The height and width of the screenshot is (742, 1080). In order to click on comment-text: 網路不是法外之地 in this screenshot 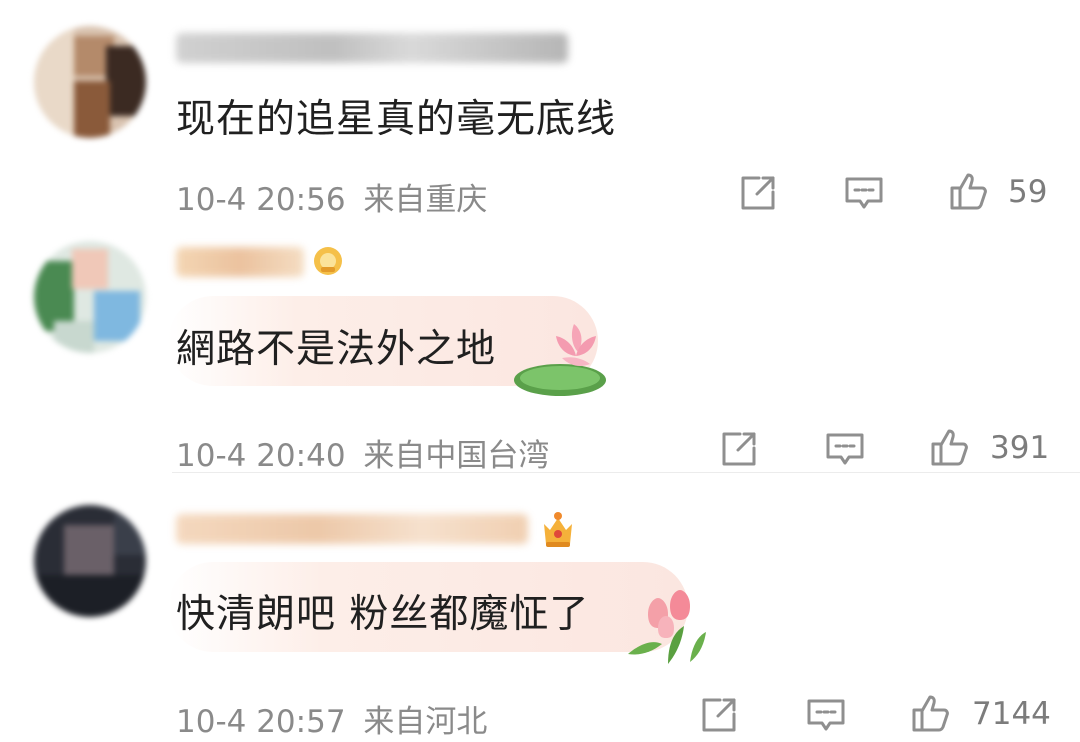, I will do `click(336, 349)`.